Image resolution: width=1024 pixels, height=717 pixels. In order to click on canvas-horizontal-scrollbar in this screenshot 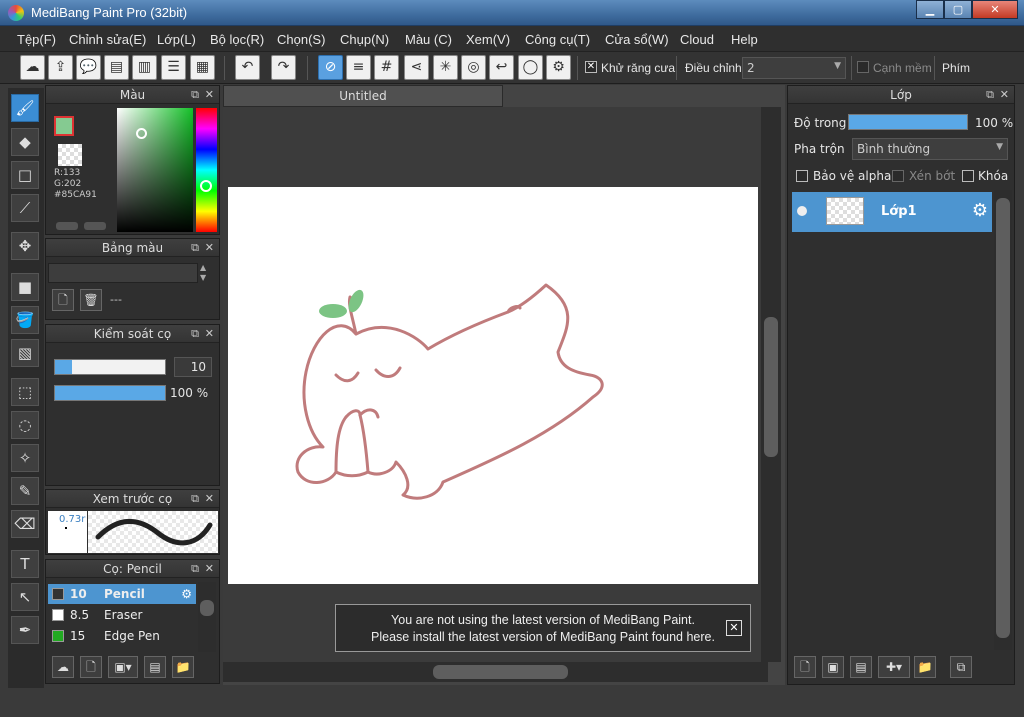, I will do `click(495, 672)`.